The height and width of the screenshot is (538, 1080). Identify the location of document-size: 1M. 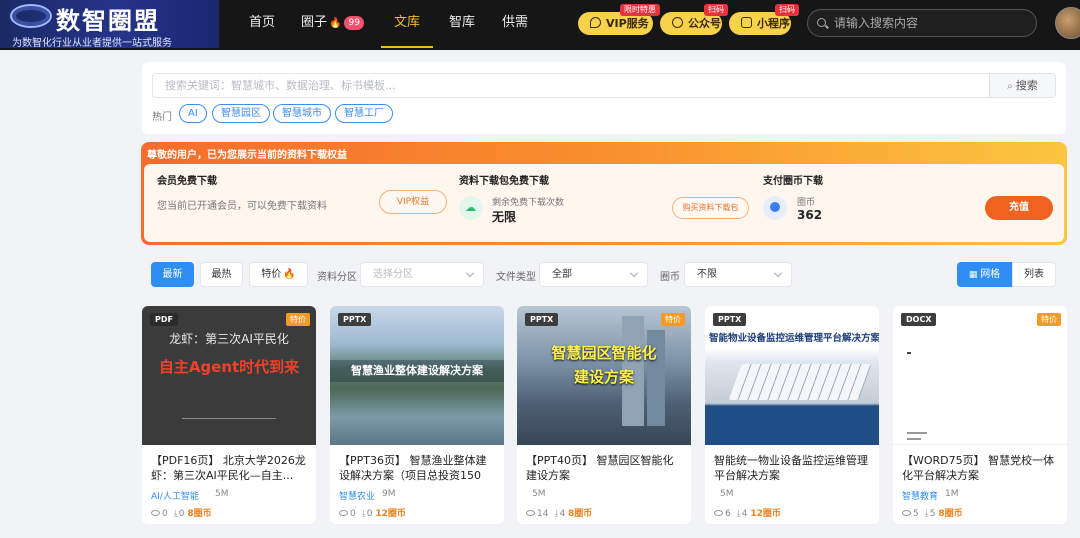
(952, 494).